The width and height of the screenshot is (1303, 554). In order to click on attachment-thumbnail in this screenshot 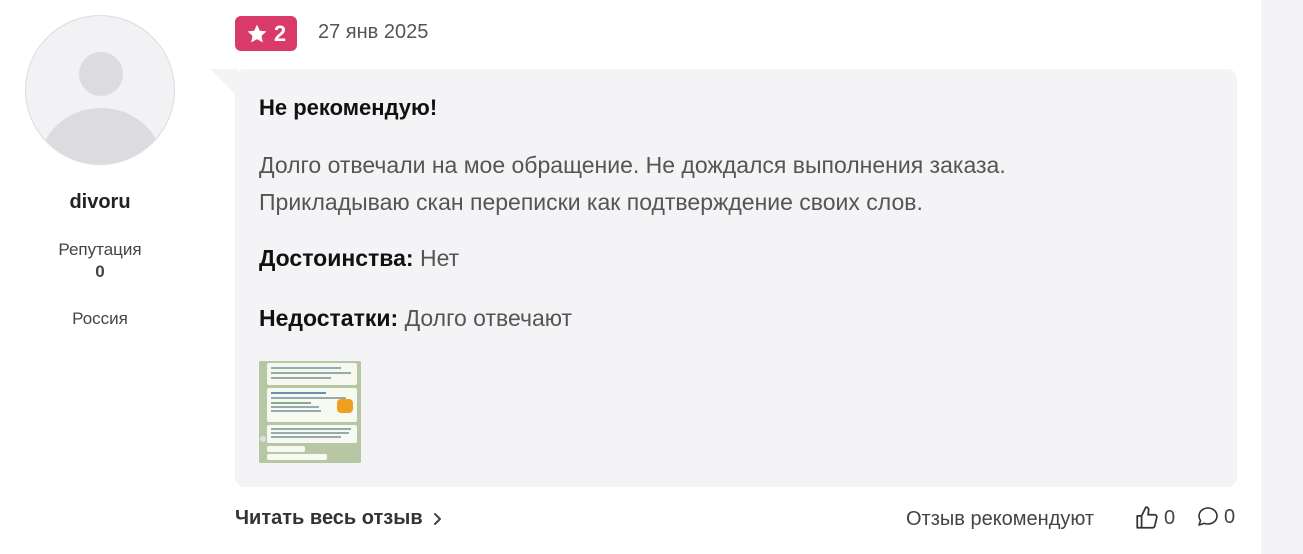, I will do `click(310, 412)`.